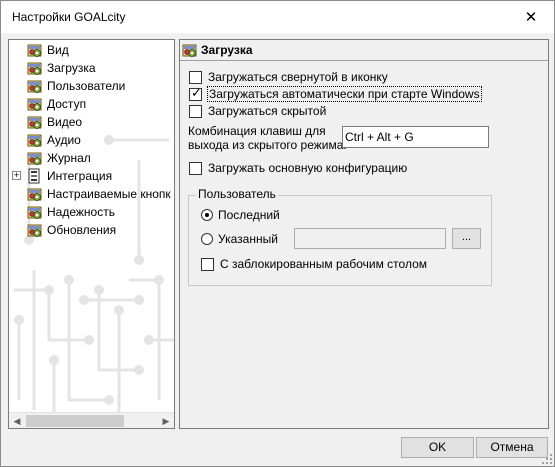  Describe the element at coordinates (323, 264) in the screenshot. I see `option-locked-desktop-label: С заблокированным рабочим столом` at that location.